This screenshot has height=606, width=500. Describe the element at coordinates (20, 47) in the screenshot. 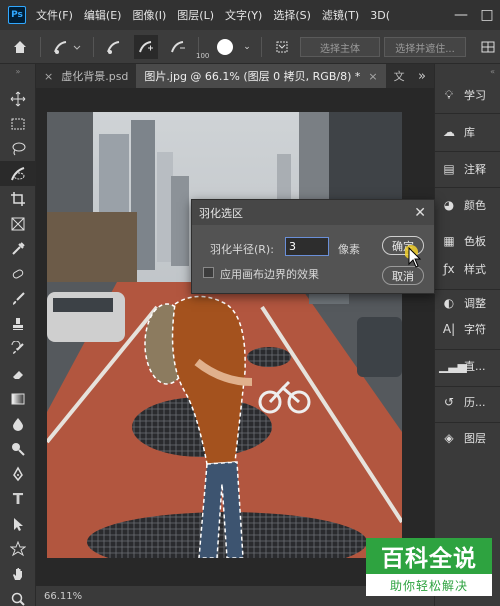

I see `home-icon` at that location.